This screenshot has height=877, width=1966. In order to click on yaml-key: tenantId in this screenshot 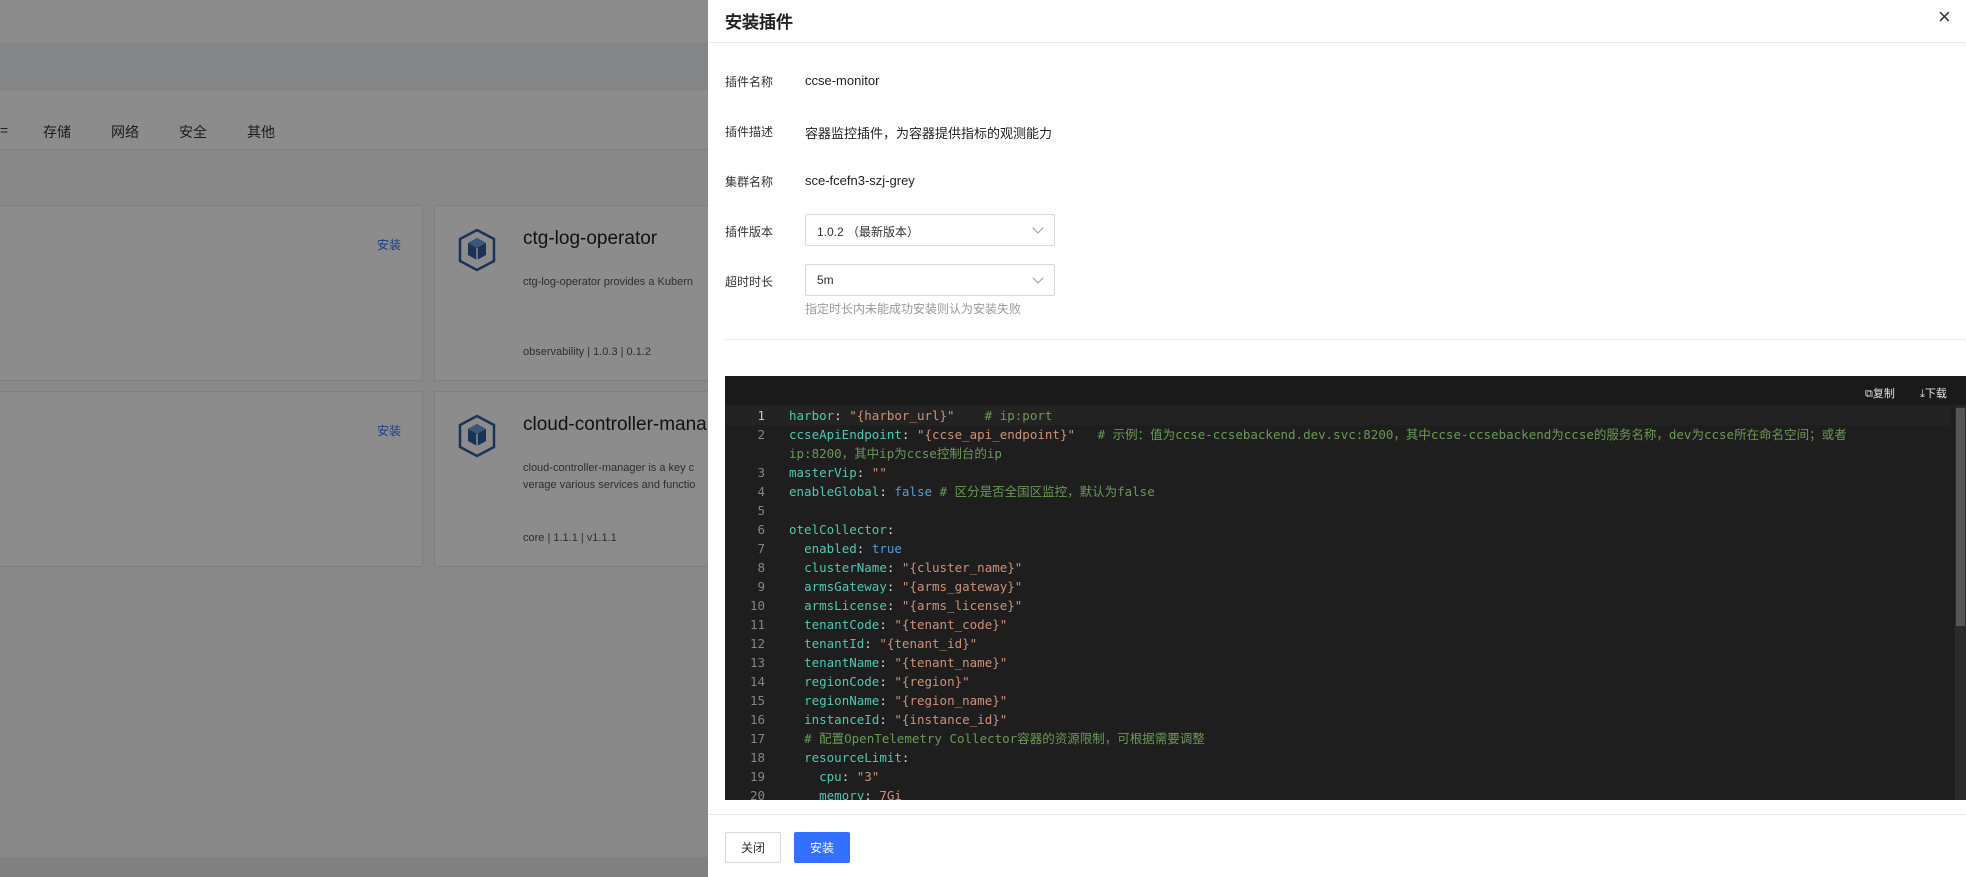, I will do `click(834, 643)`.